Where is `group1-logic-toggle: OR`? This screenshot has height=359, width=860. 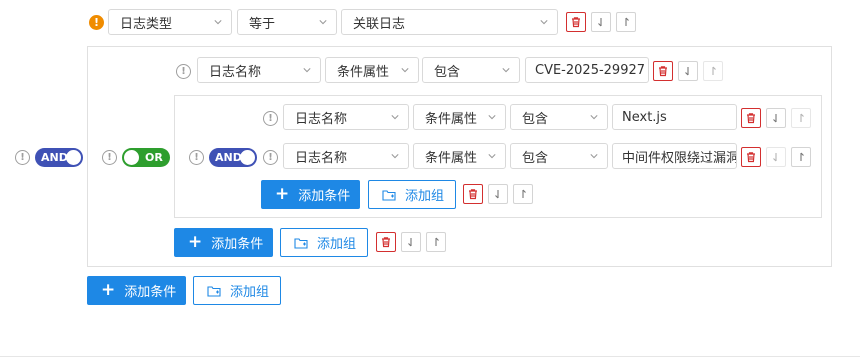
group1-logic-toggle: OR is located at coordinates (146, 157).